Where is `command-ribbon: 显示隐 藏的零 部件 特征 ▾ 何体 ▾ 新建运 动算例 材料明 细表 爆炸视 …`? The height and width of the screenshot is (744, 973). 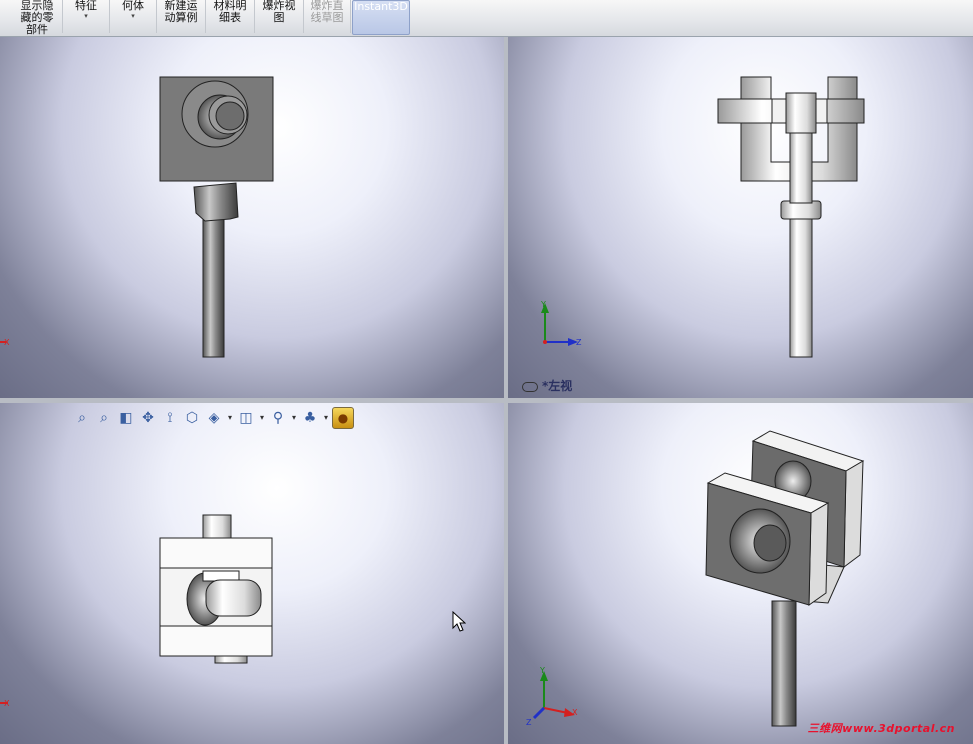
command-ribbon: 显示隐 藏的零 部件 特征 ▾ 何体 ▾ 新建运 动算例 材料明 细表 爆炸视 … is located at coordinates (486, 18).